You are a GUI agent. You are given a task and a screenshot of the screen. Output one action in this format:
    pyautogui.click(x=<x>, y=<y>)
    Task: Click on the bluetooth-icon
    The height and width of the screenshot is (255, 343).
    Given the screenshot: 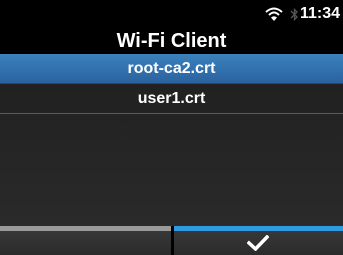 What is the action you would take?
    pyautogui.click(x=294, y=14)
    